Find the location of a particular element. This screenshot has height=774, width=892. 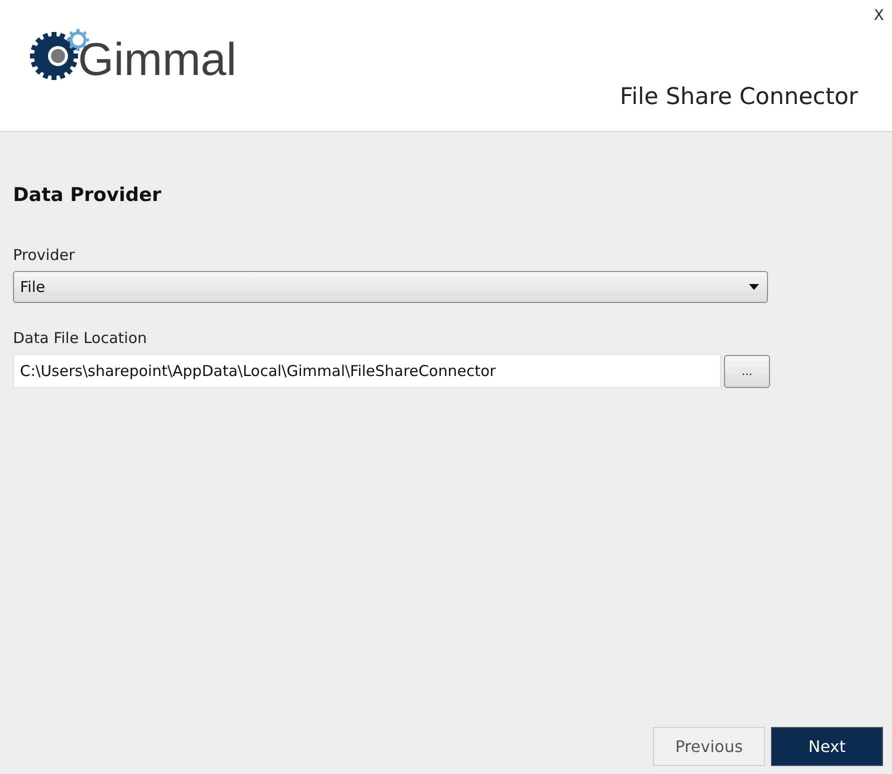

previous-button: Previous is located at coordinates (709, 746).